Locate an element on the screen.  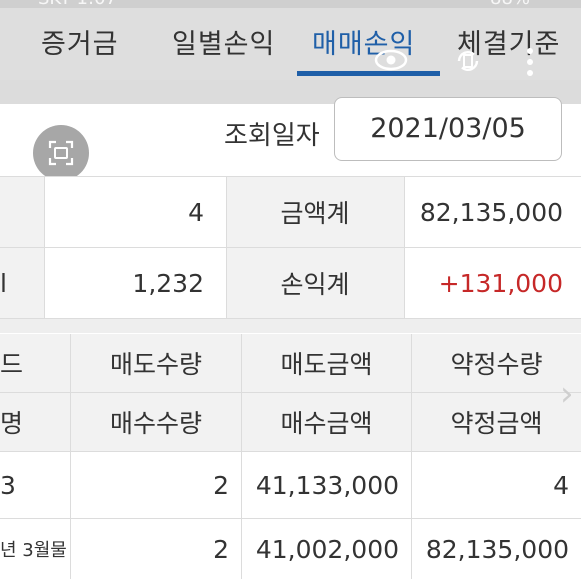
status-left-text: SKT 1:07 is located at coordinates (77, 4).